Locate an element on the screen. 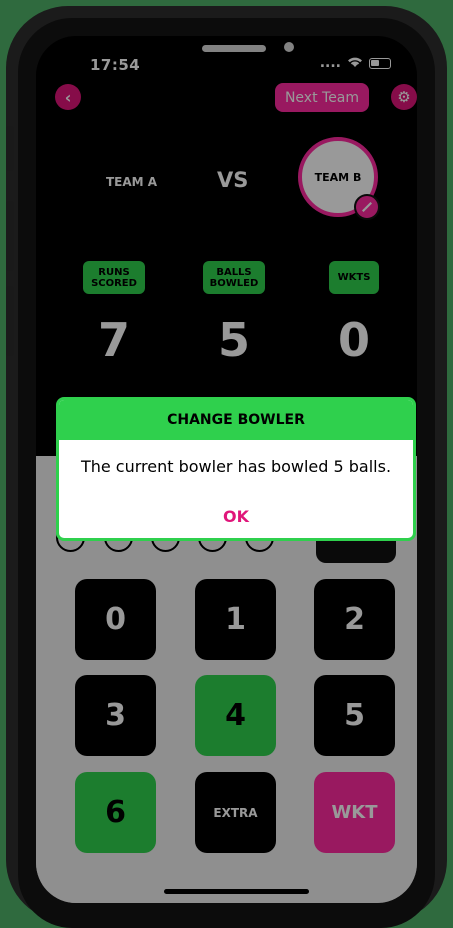  side-button-volume-down is located at coordinates (10, 321).